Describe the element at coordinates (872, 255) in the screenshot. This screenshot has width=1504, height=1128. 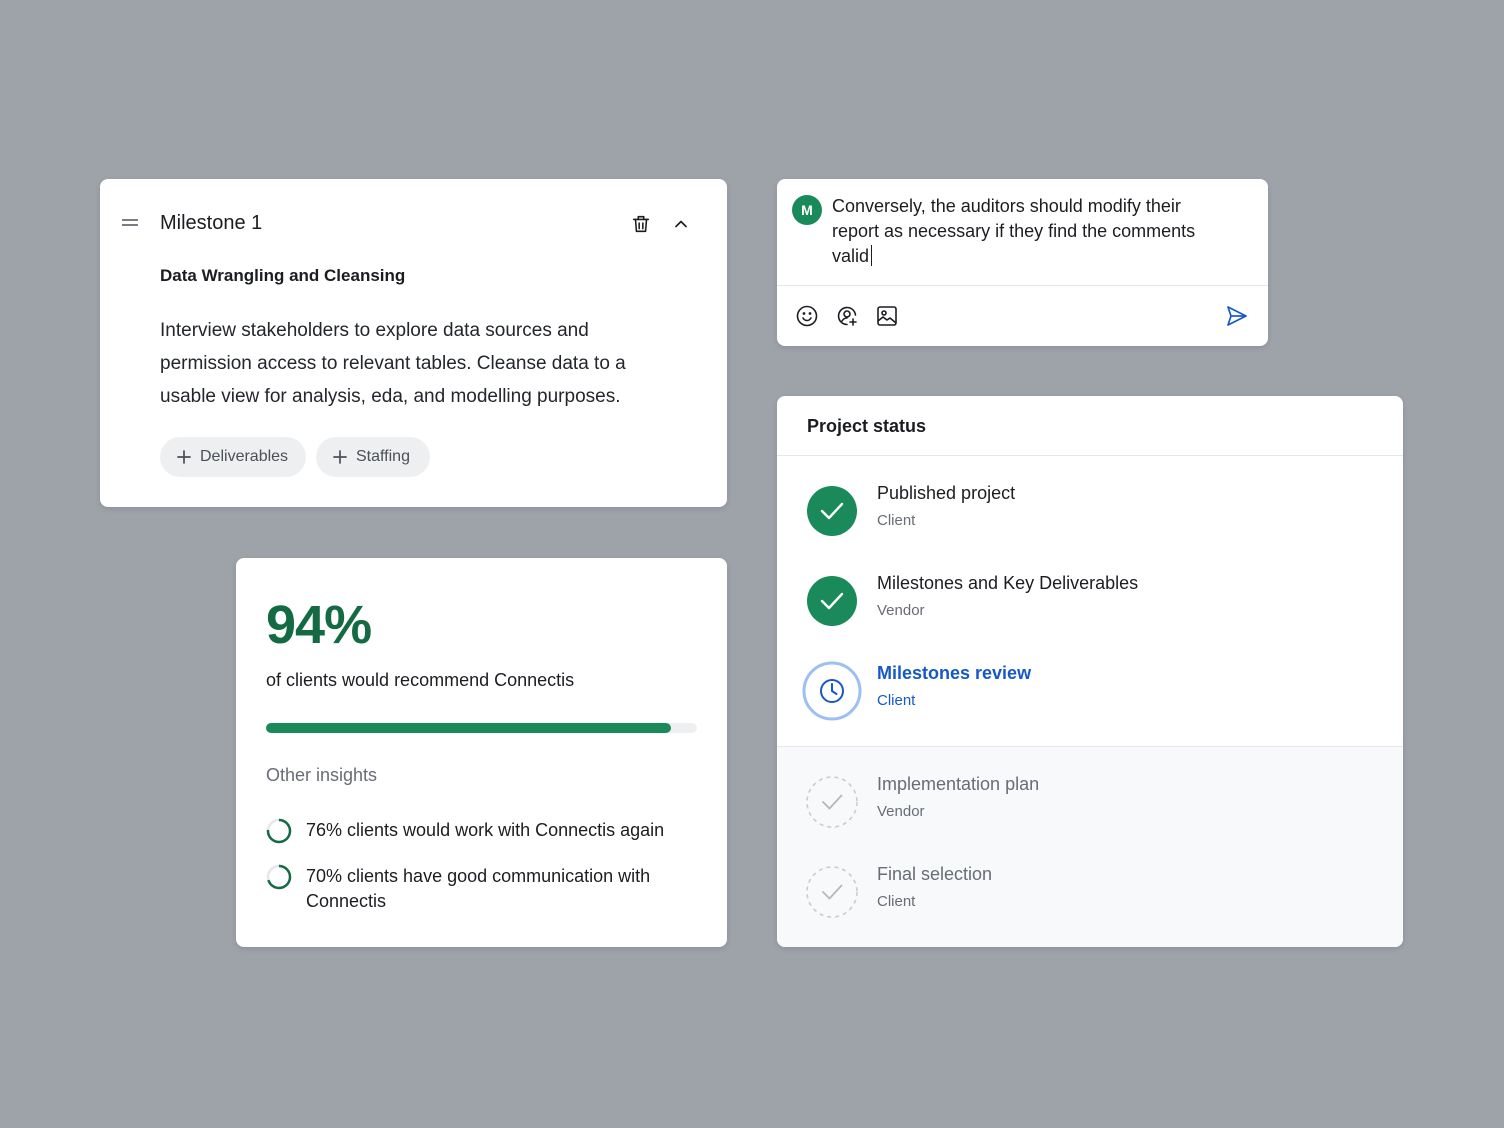
I see `text-caret` at that location.